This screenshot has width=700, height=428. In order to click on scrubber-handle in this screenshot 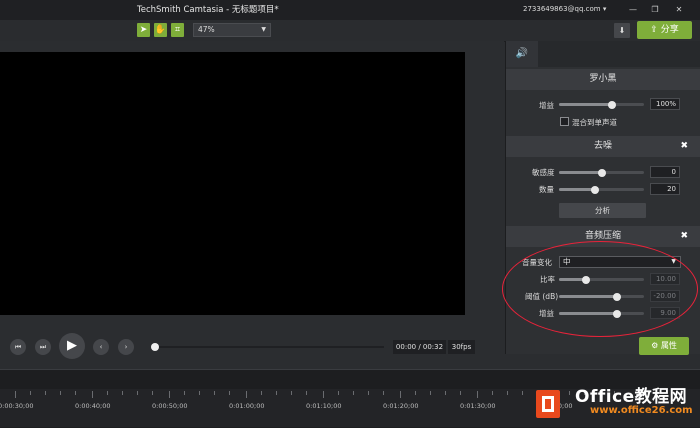, I will do `click(155, 347)`.